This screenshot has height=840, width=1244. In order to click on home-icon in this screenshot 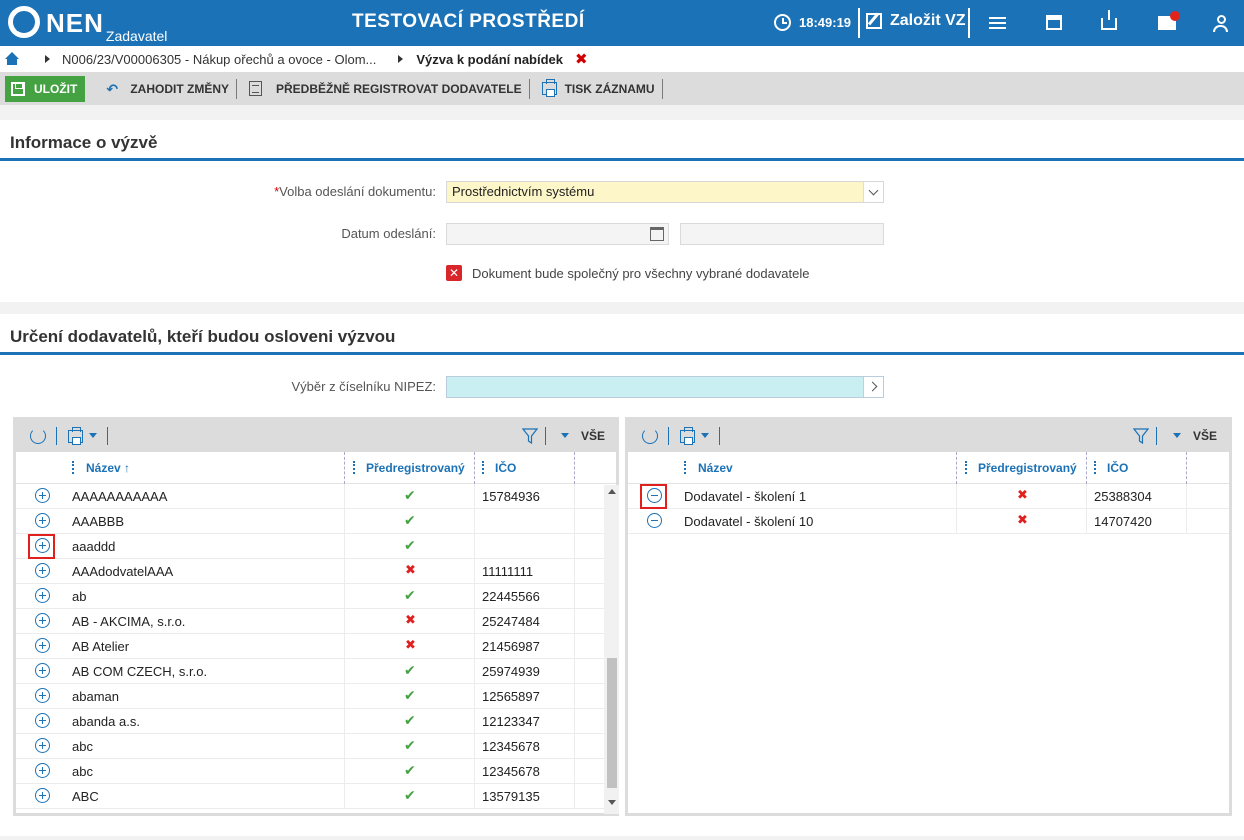, I will do `click(12, 59)`.